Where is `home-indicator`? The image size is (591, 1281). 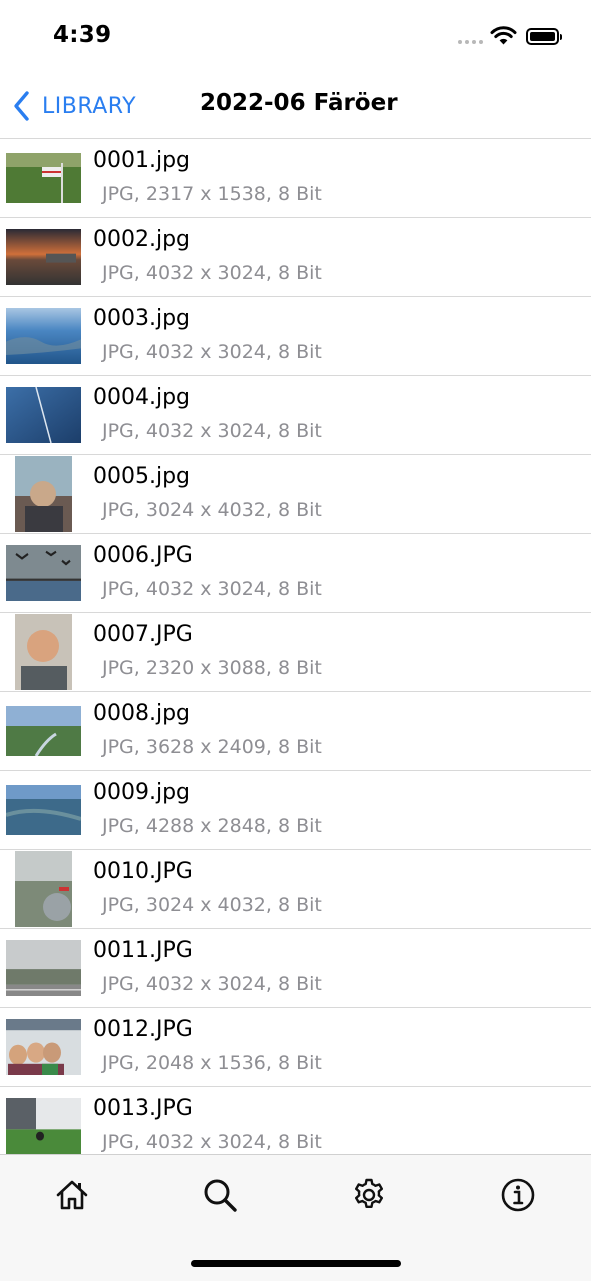
home-indicator is located at coordinates (296, 1263).